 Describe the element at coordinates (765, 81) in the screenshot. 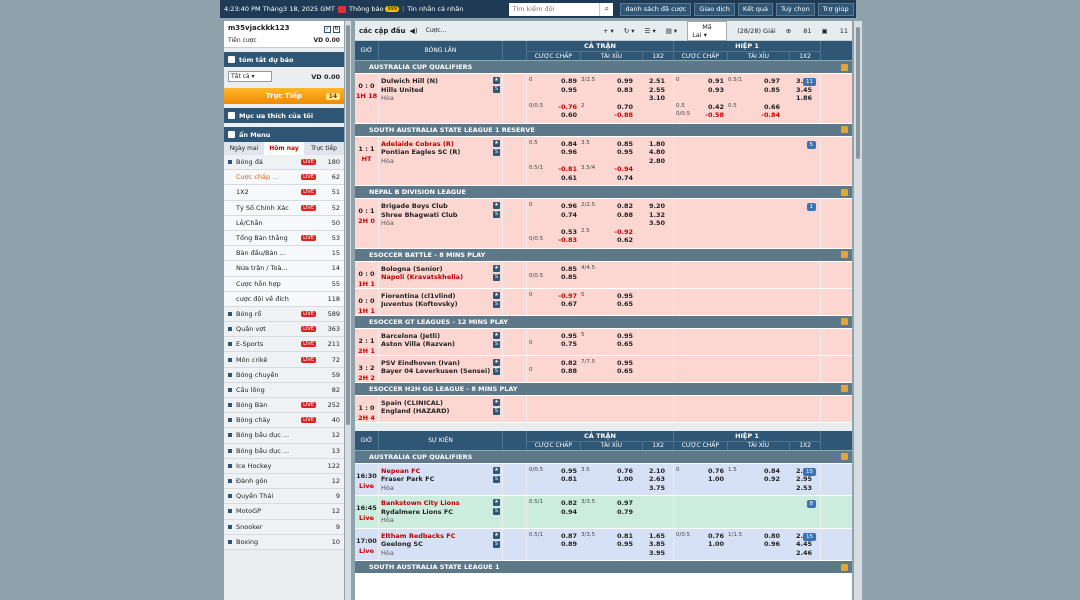

I see `odds-value: 0.97` at that location.